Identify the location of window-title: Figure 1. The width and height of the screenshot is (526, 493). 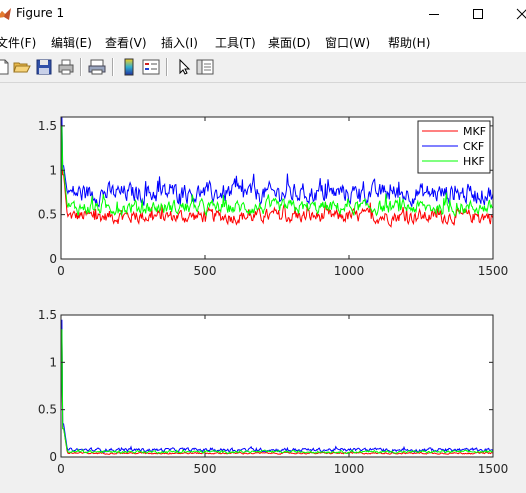
(40, 13).